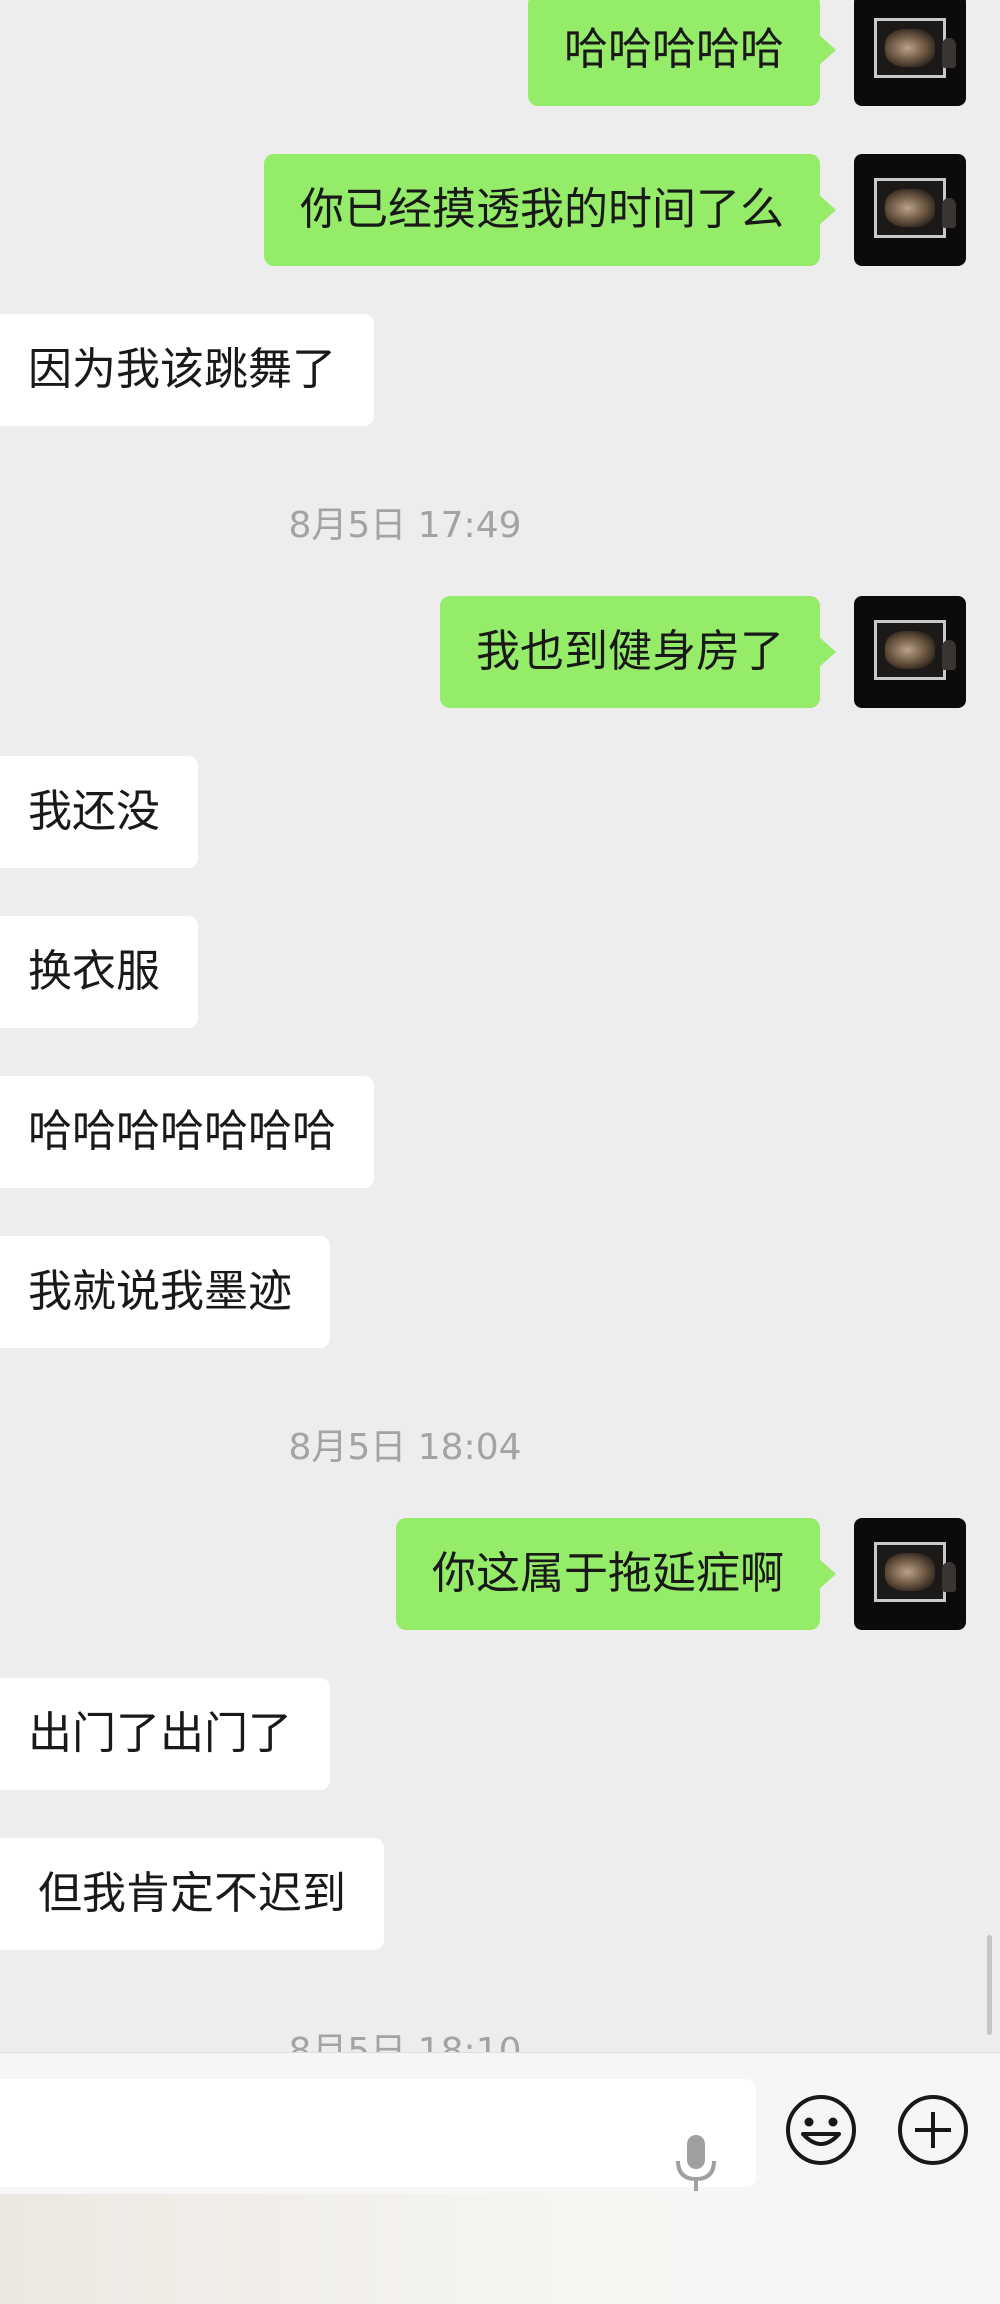 The image size is (1000, 2304). Describe the element at coordinates (165, 1292) in the screenshot. I see `their-message-bubble: 我就说我墨迹` at that location.